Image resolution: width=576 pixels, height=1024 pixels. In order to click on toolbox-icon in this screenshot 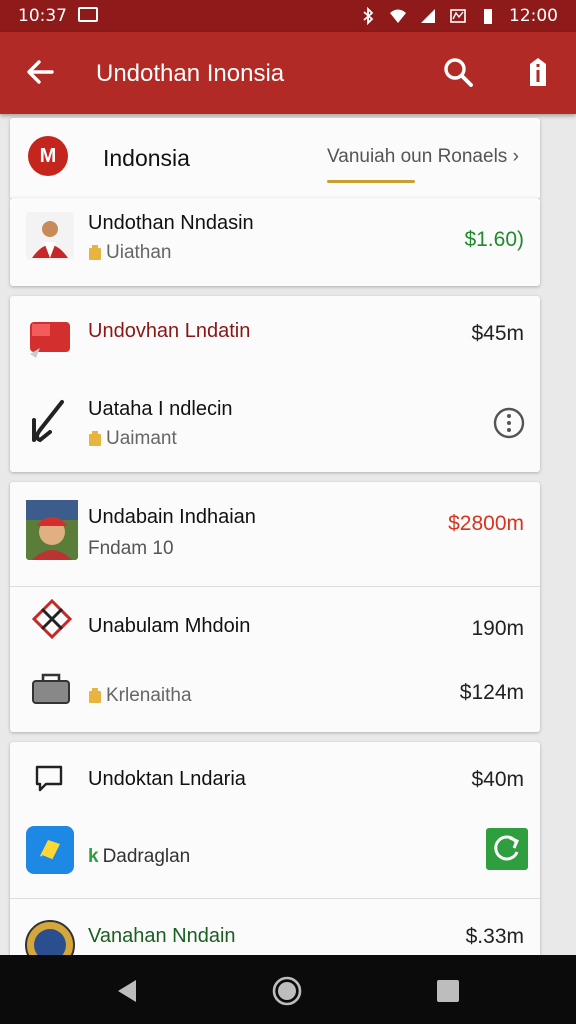, I will do `click(51, 688)`.